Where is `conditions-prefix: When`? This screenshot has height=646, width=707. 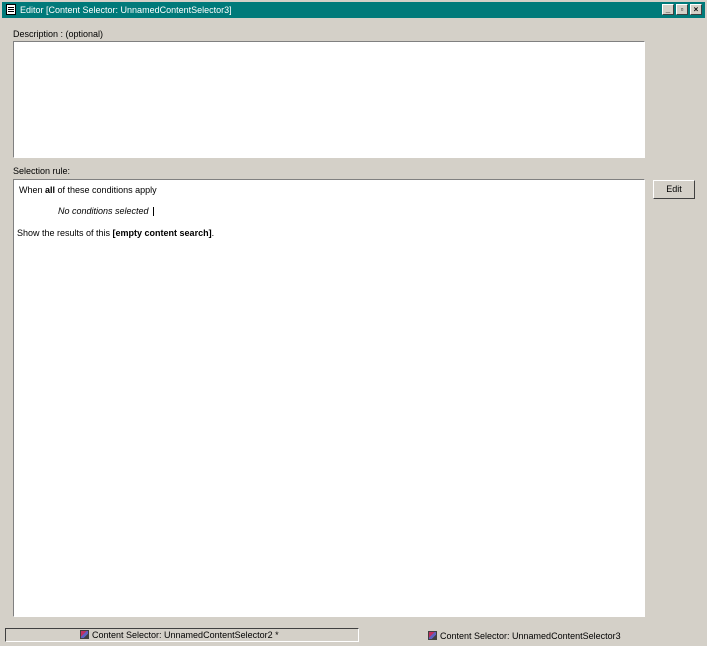
conditions-prefix: When is located at coordinates (32, 190).